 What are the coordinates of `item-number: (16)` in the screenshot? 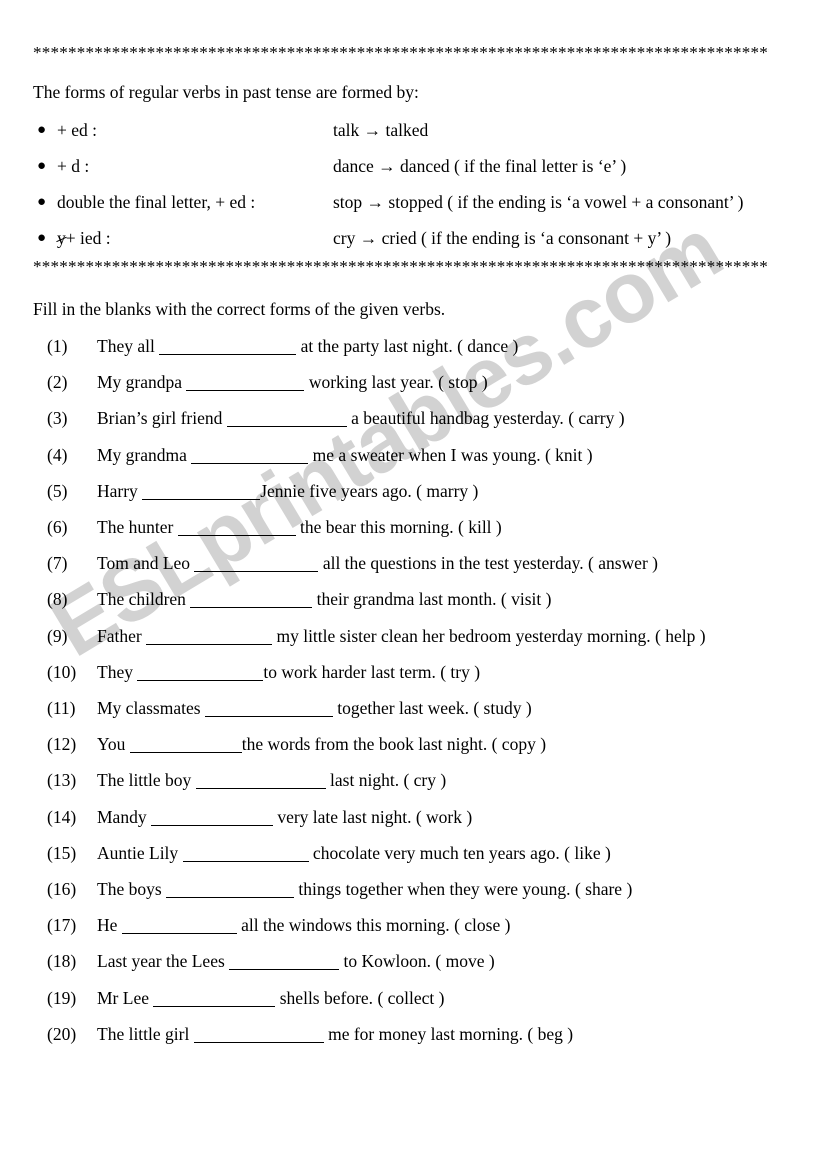 It's located at (62, 889).